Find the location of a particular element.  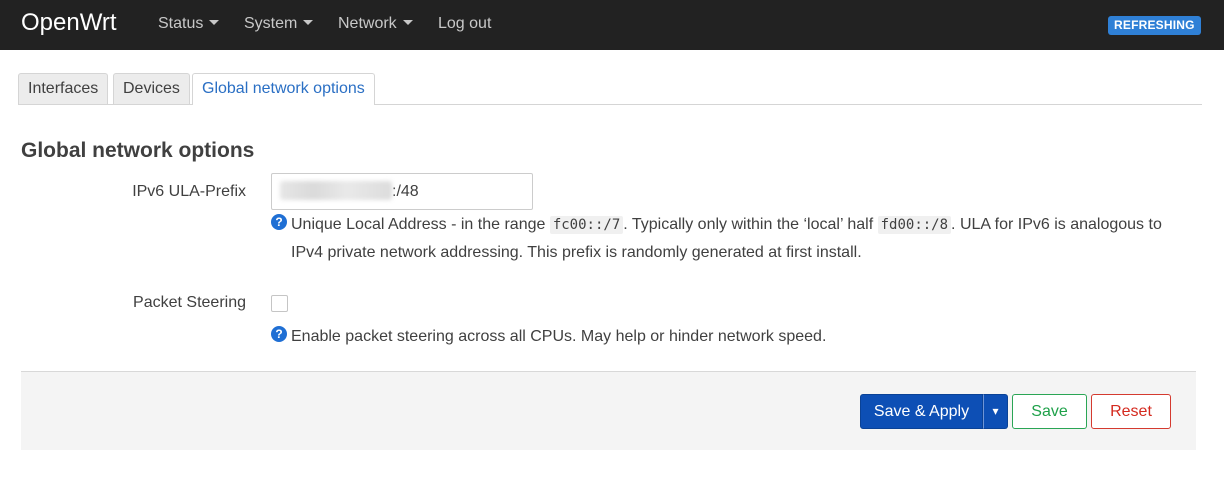

ula-help-part: . Typically only within the ‘local’ half is located at coordinates (750, 224).